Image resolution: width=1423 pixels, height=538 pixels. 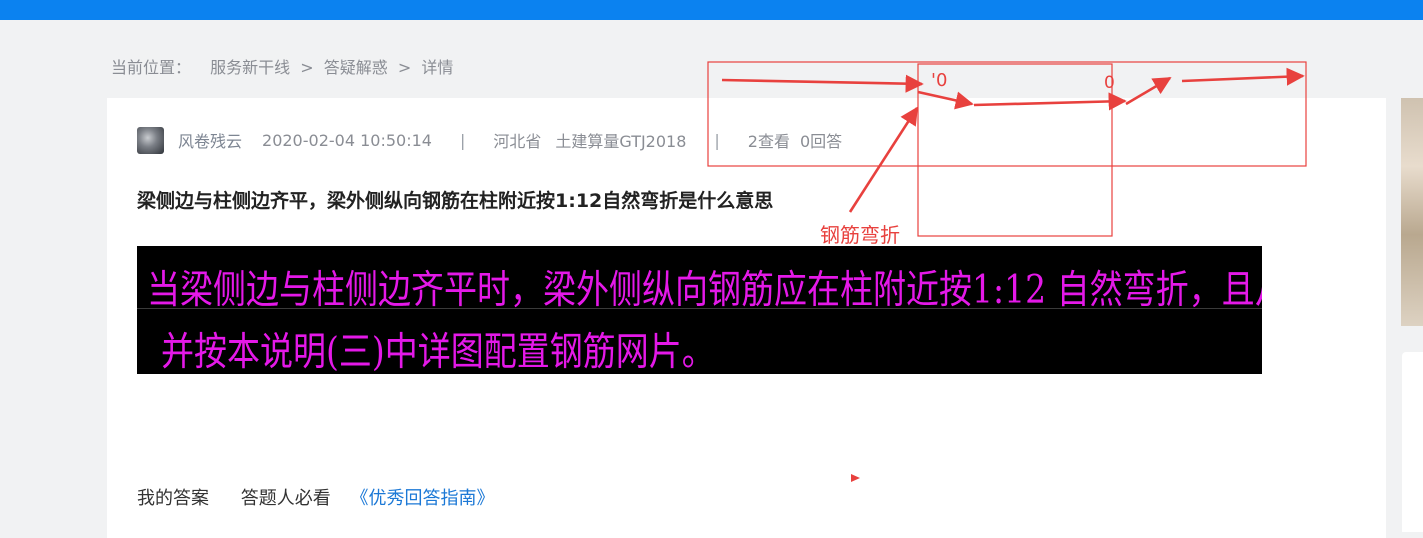 I want to click on my-answer-label: 我的答案, so click(x=173, y=498).